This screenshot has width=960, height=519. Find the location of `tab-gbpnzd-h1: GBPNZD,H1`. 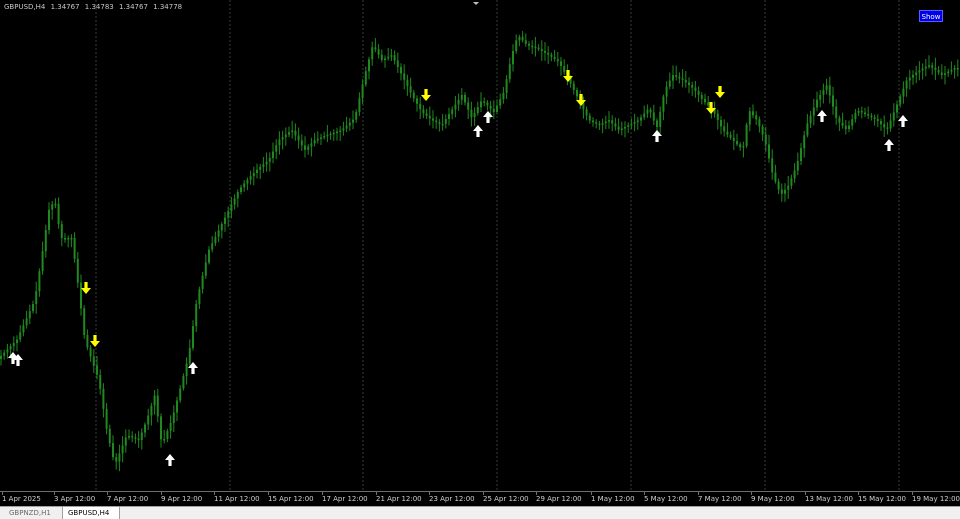

tab-gbpnzd-h1: GBPNZD,H1 is located at coordinates (32, 513).